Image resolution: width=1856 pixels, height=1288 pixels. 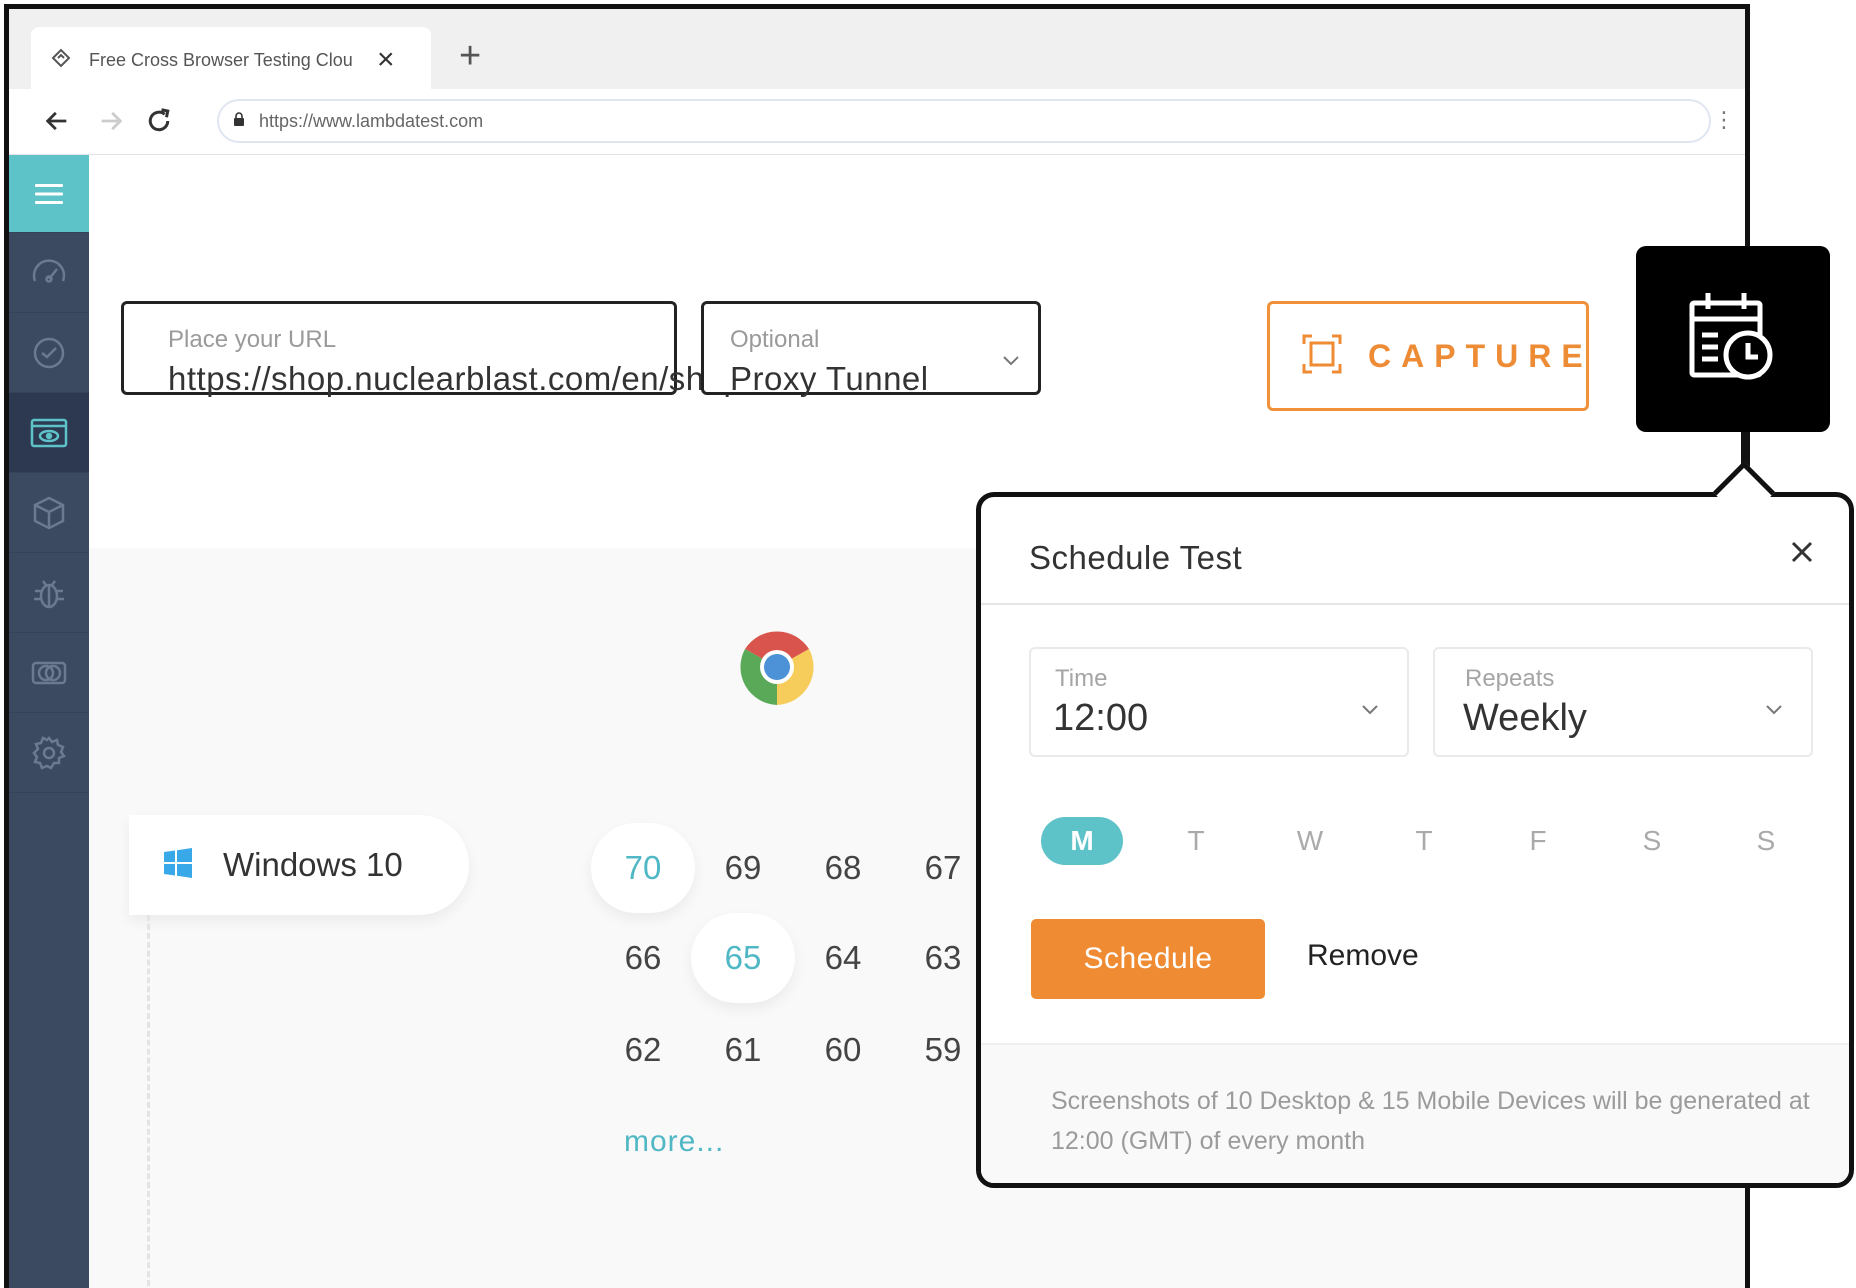 I want to click on address-url: https://www.lambdatest.com, so click(x=371, y=120).